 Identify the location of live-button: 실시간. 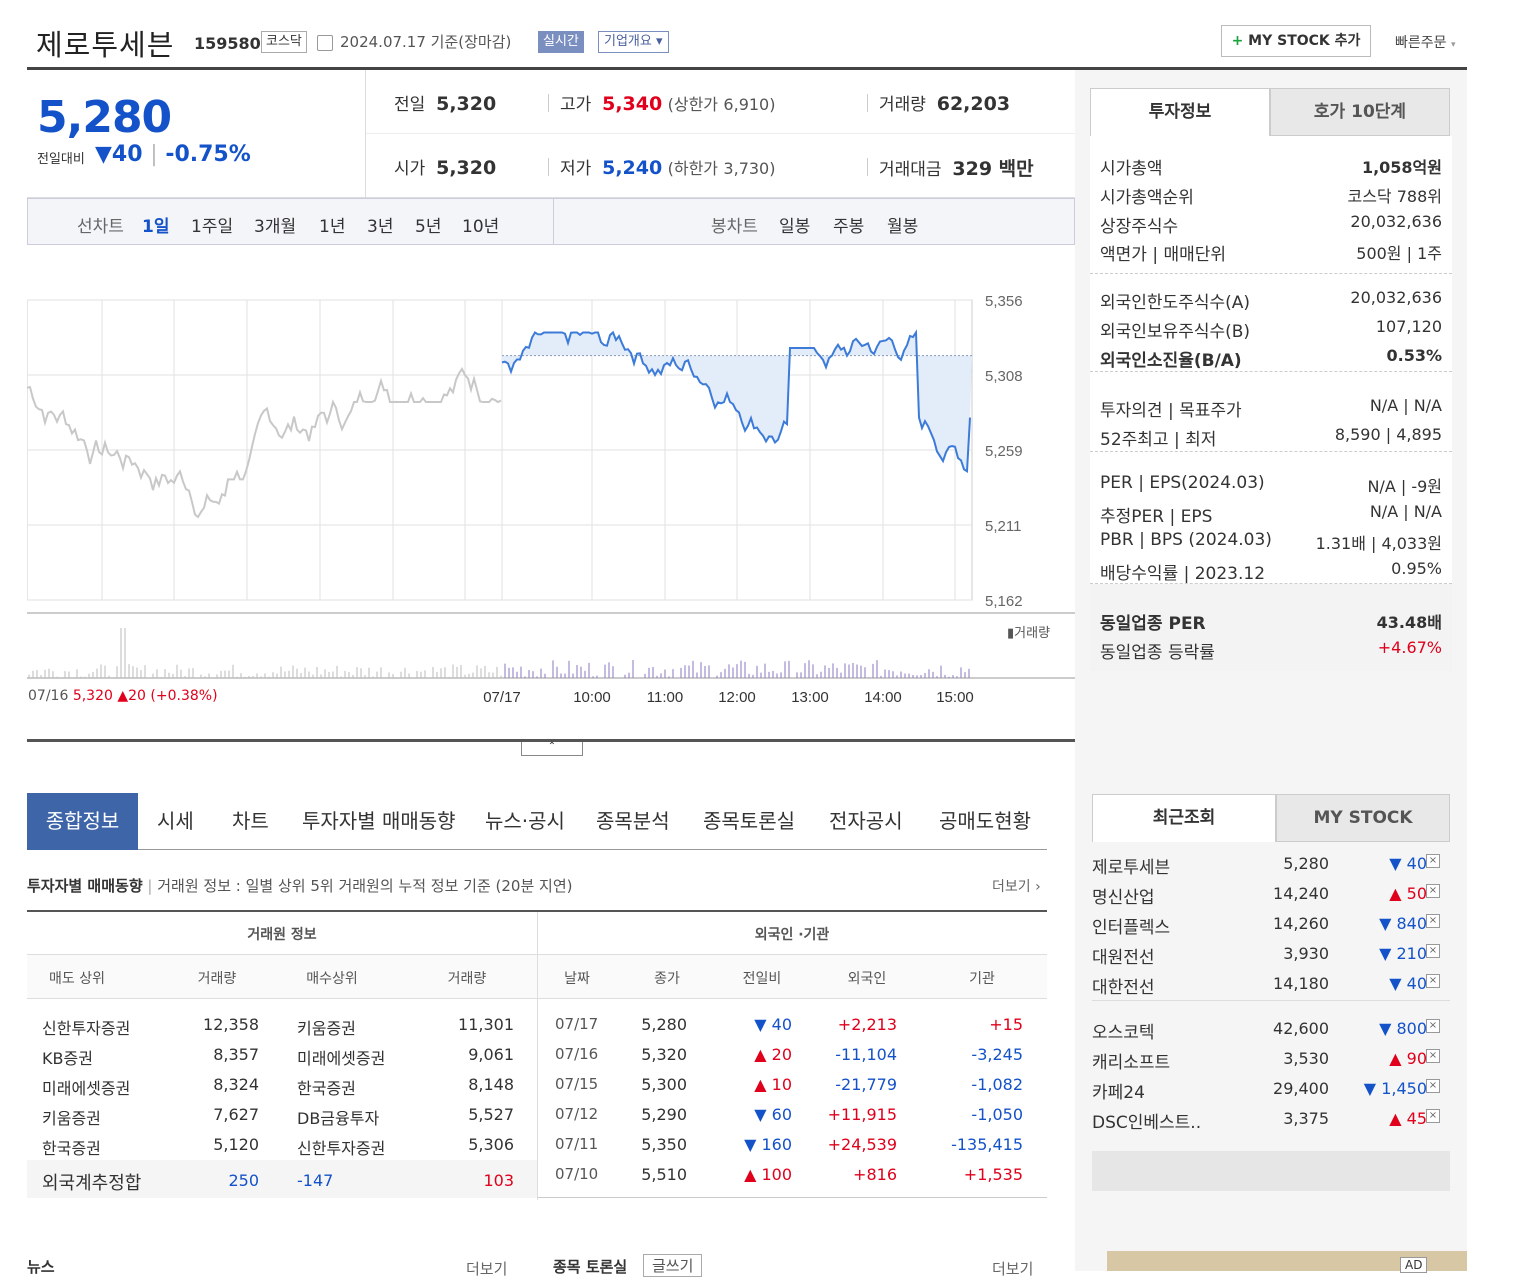
(561, 42).